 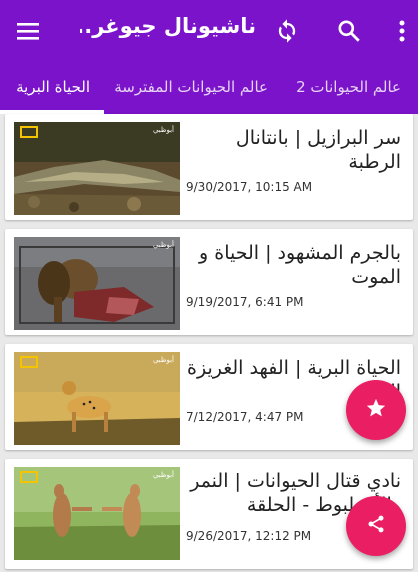 What do you see at coordinates (245, 302) in the screenshot?
I see `item-date: 9/19/2017, 6:41 PM` at bounding box center [245, 302].